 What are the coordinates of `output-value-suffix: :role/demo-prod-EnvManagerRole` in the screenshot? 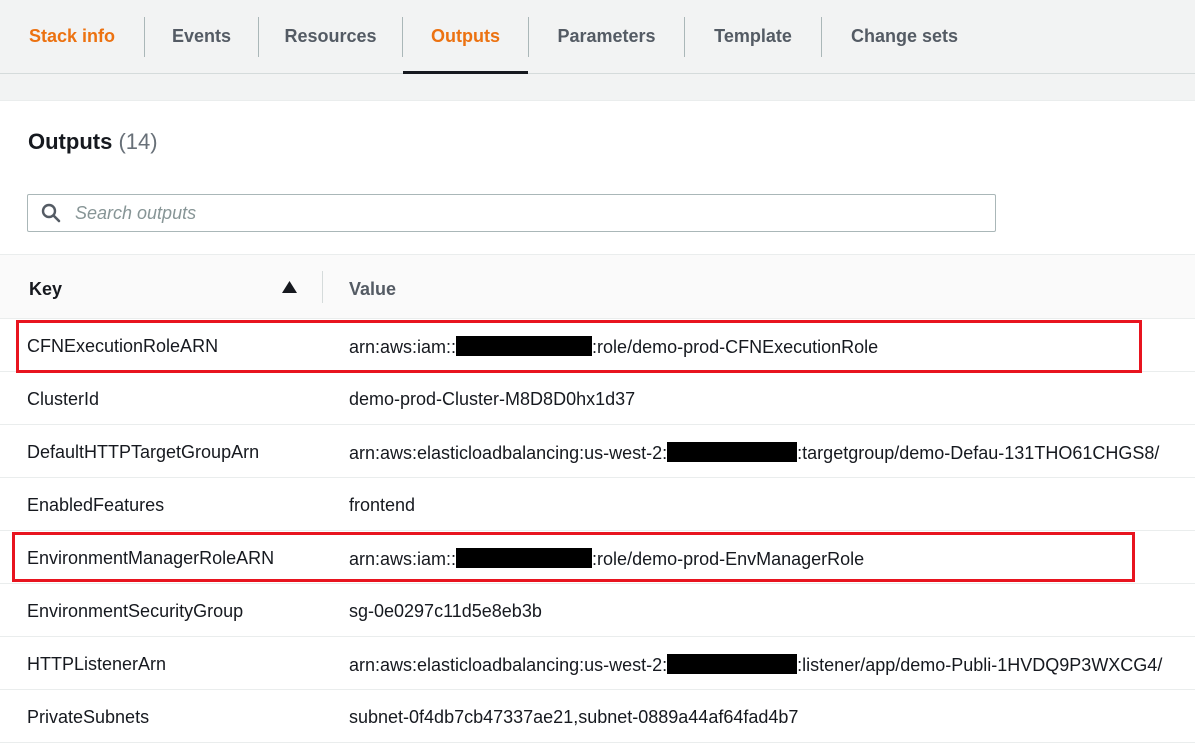 It's located at (728, 559).